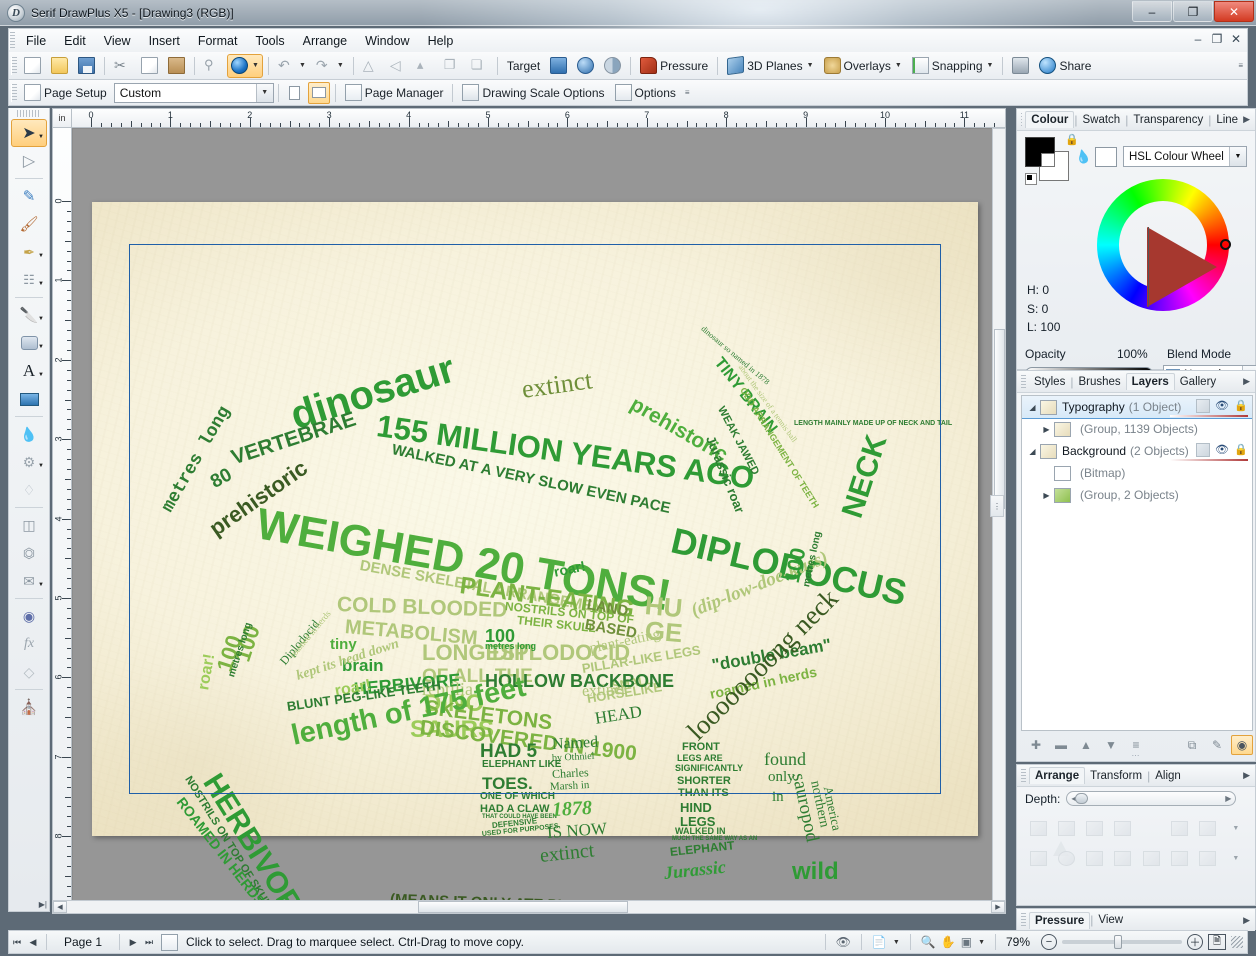  Describe the element at coordinates (164, 41) in the screenshot. I see `menu-insert: Insert` at that location.